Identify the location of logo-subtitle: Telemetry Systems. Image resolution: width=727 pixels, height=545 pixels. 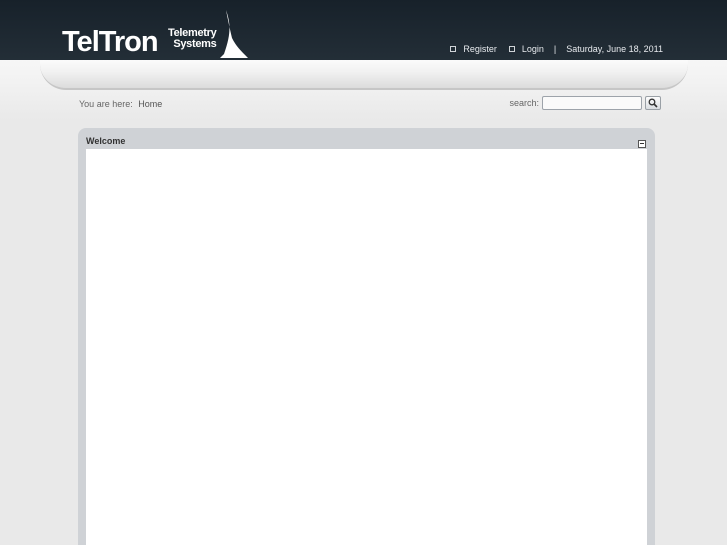
(192, 39).